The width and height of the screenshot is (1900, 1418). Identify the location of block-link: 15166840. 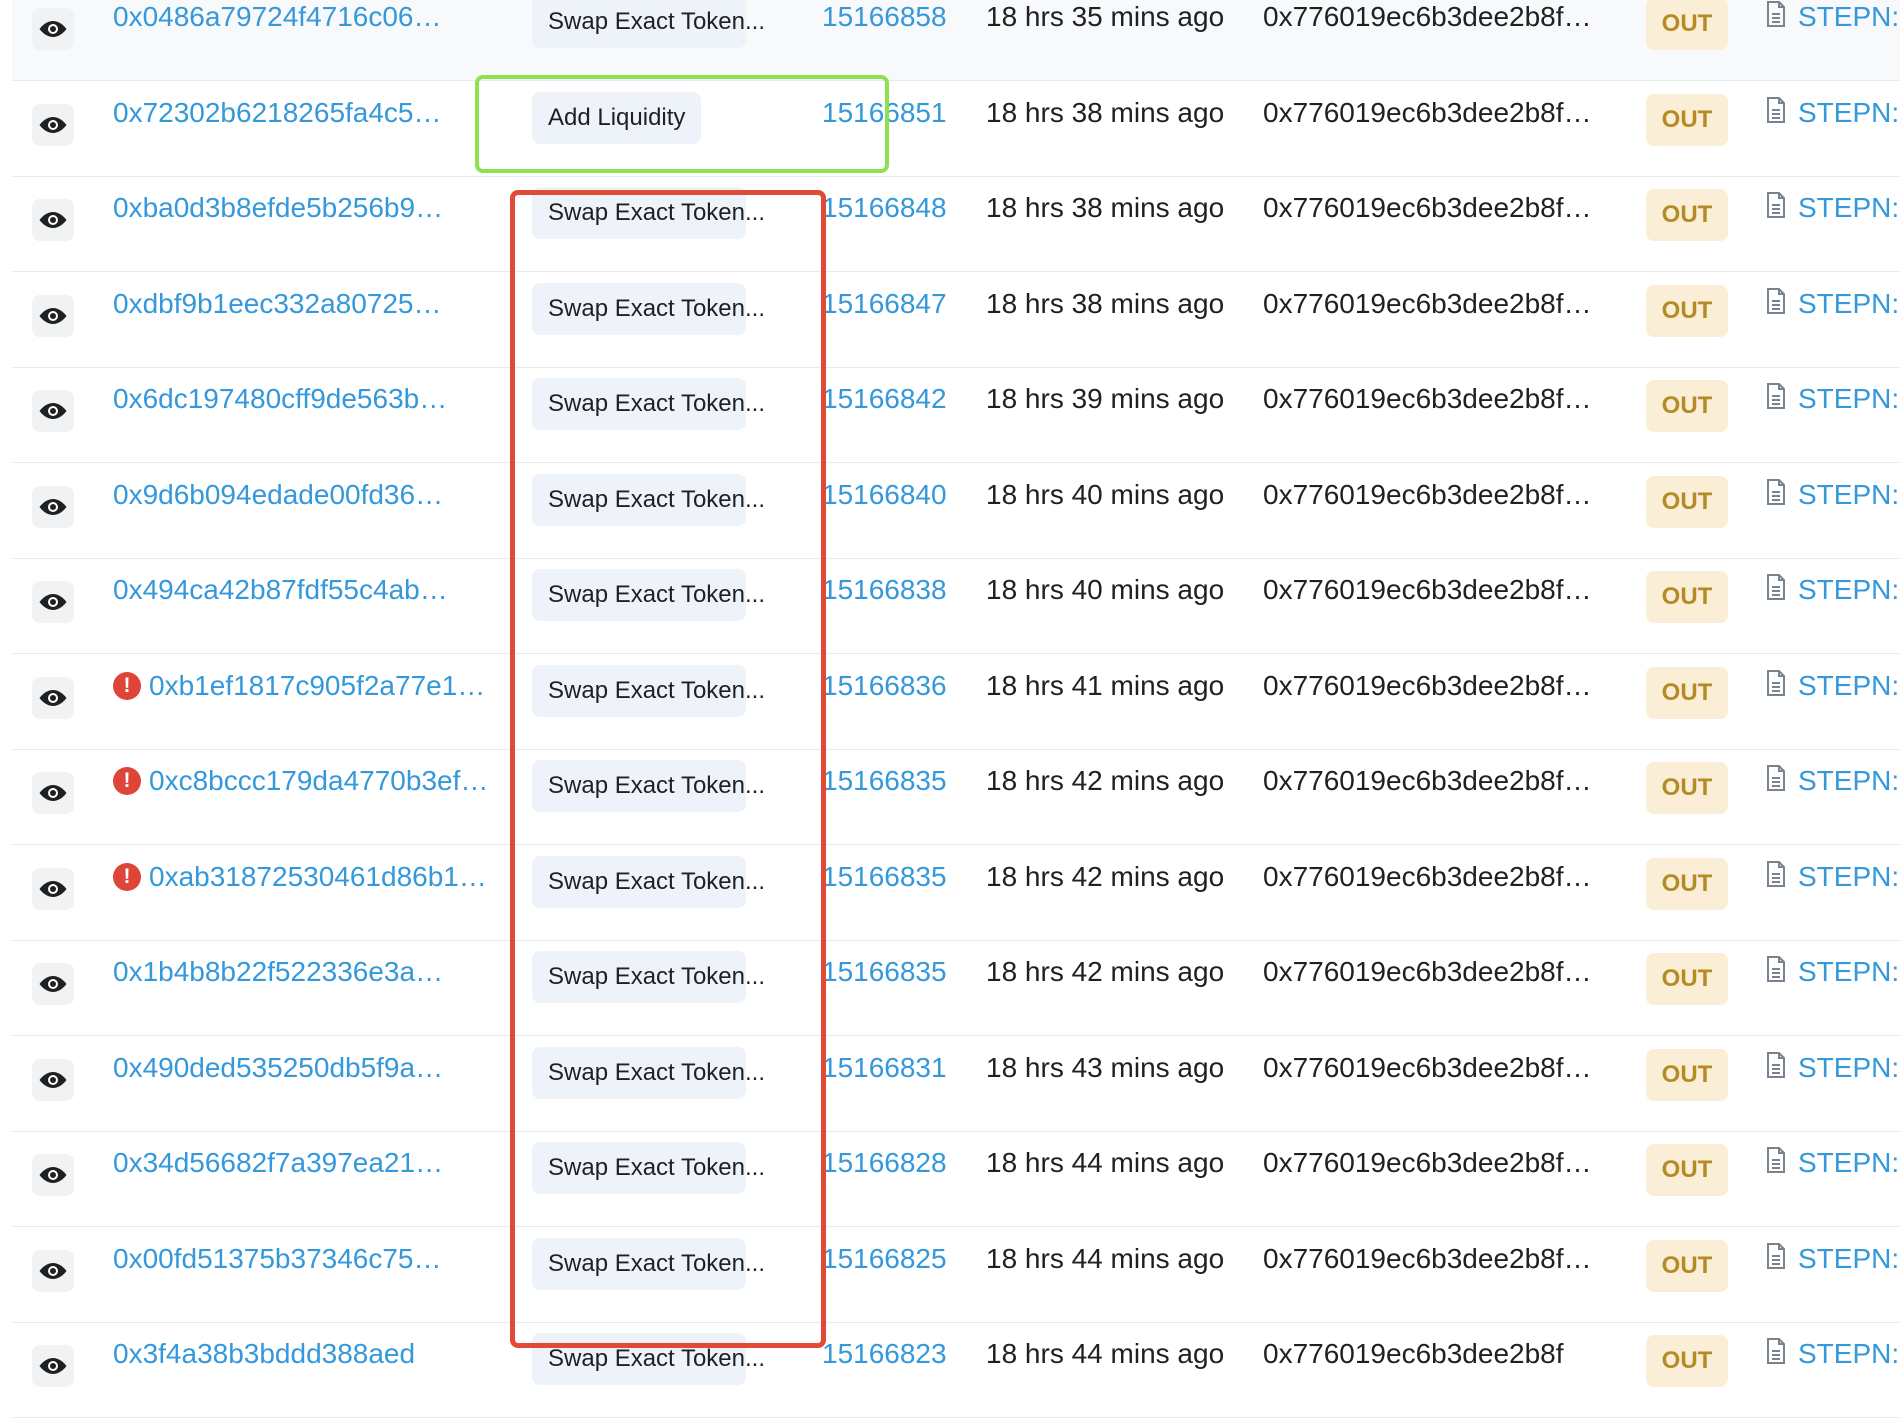
(884, 511).